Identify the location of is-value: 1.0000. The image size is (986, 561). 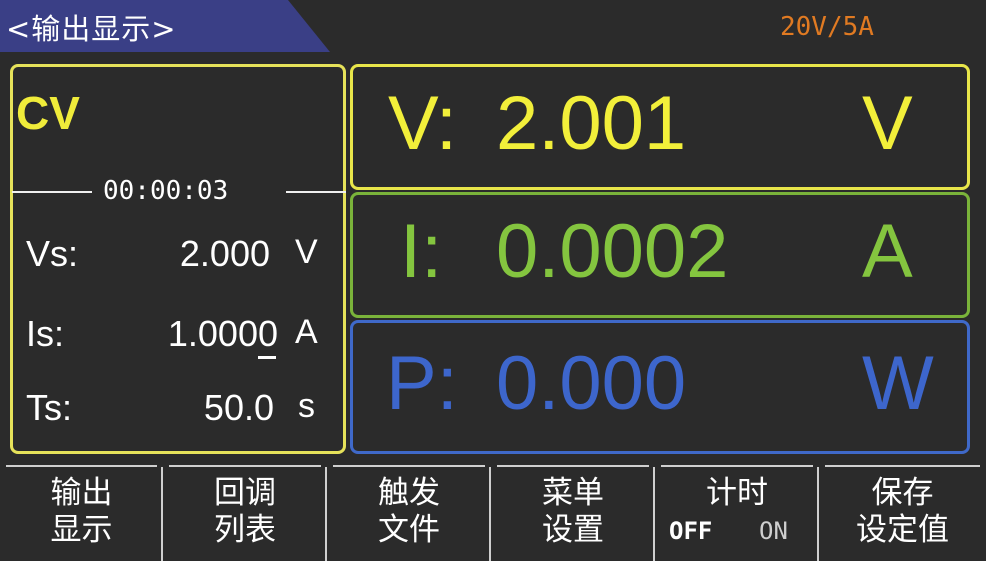
(204, 334).